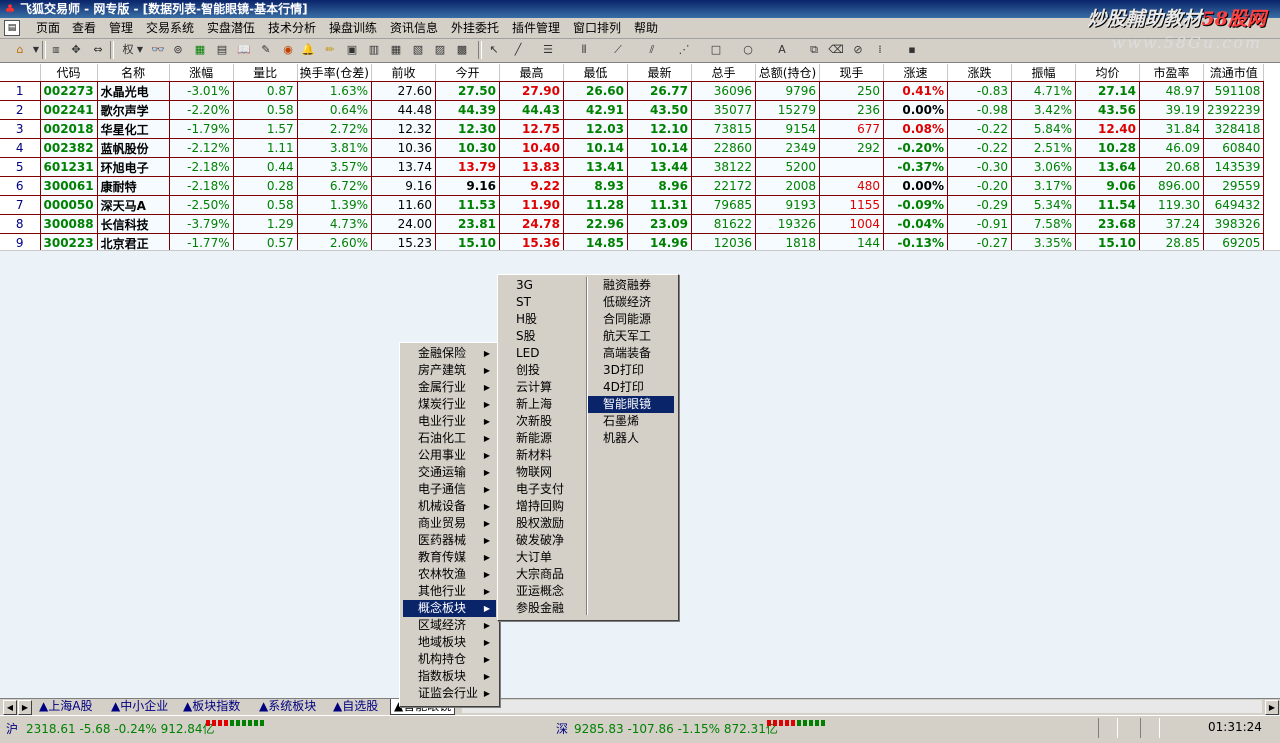 The width and height of the screenshot is (1280, 743). What do you see at coordinates (475, 28) in the screenshot?
I see `menu-external-order: 外挂委托` at bounding box center [475, 28].